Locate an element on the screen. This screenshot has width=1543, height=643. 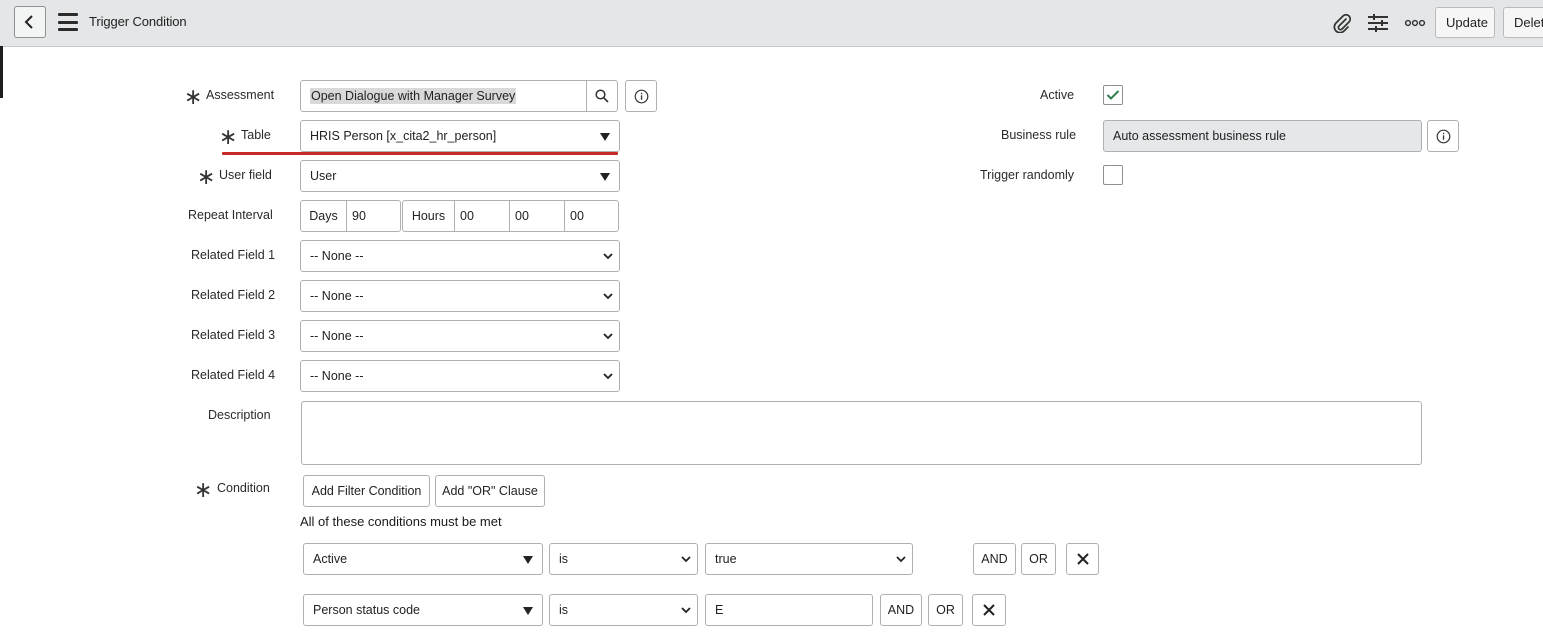
active-checkbox is located at coordinates (1113, 95).